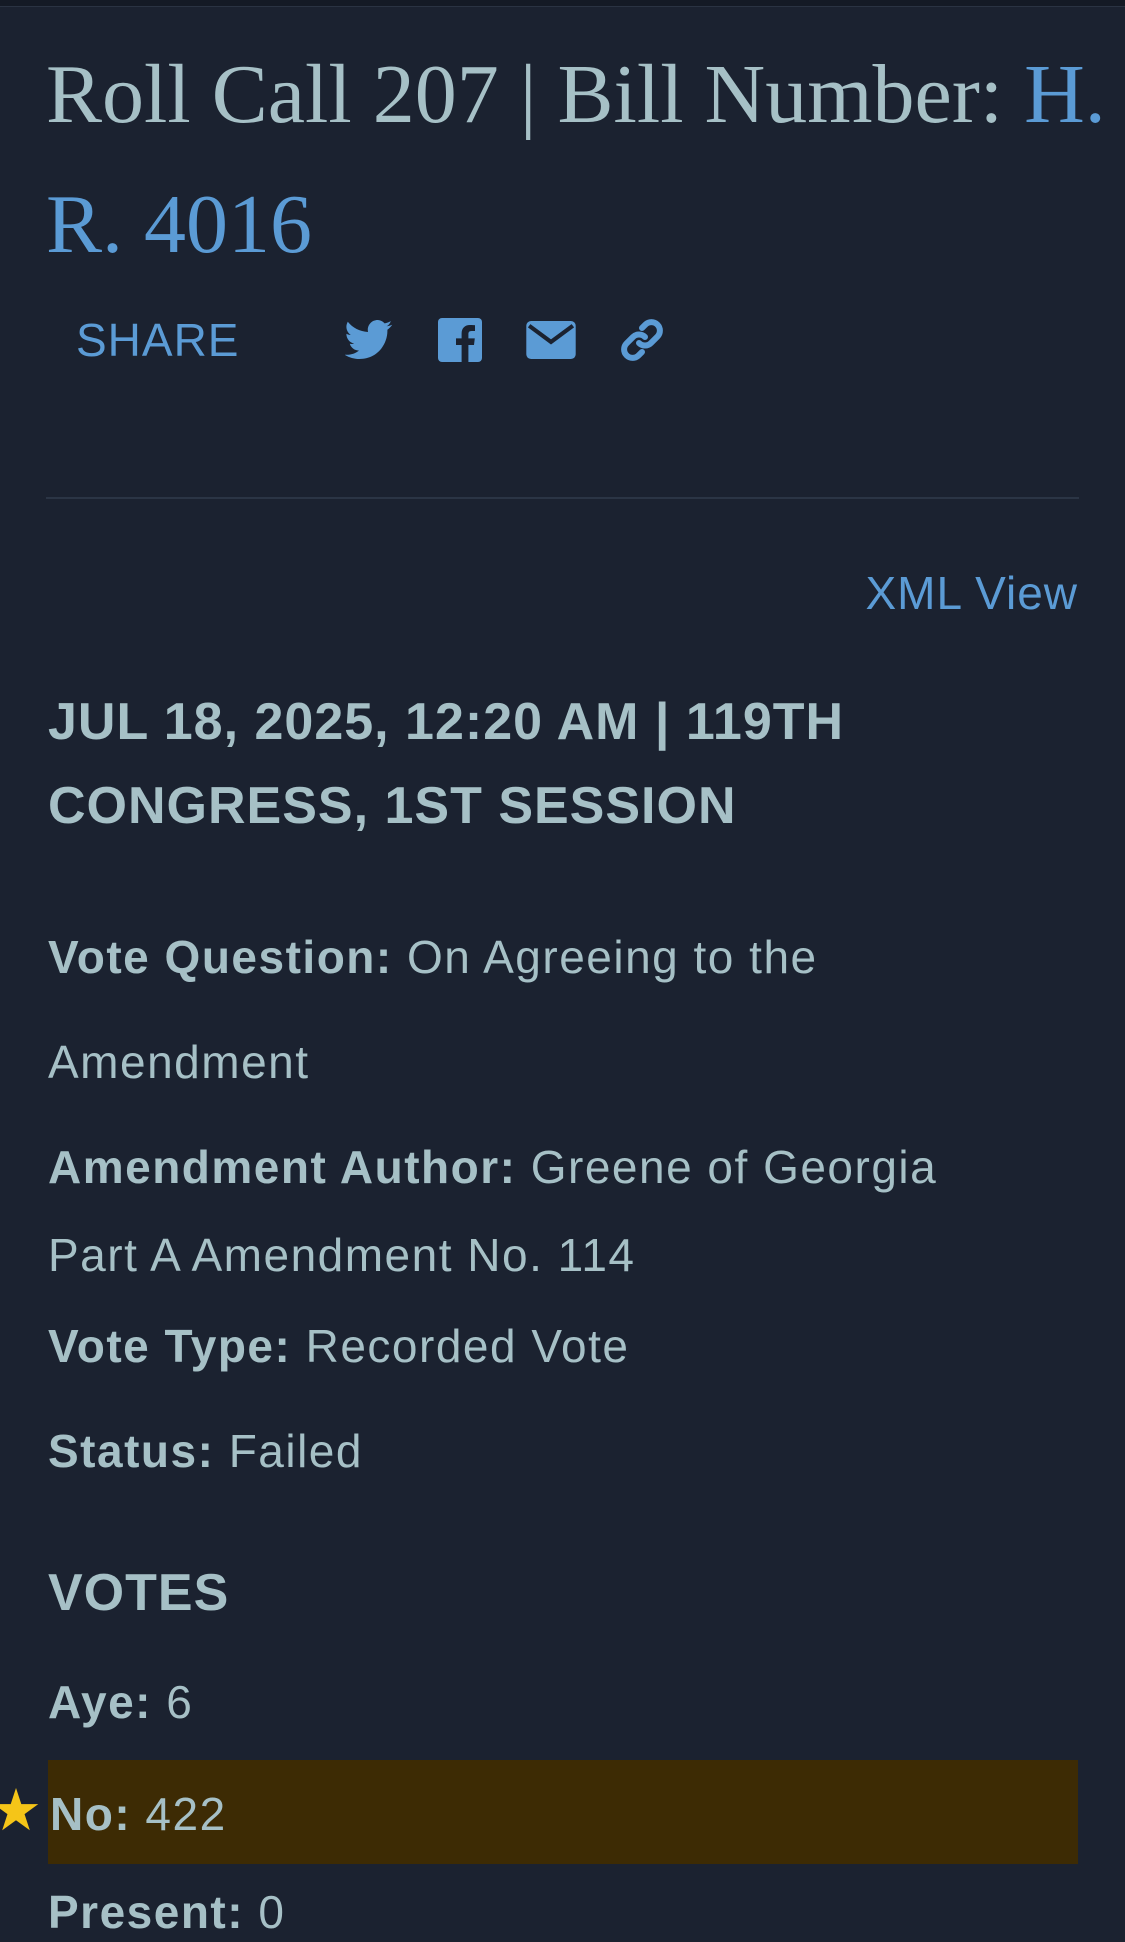 The image size is (1125, 1942). I want to click on amendment-author: Amendment Author: Greene of Georgia, so click(563, 1167).